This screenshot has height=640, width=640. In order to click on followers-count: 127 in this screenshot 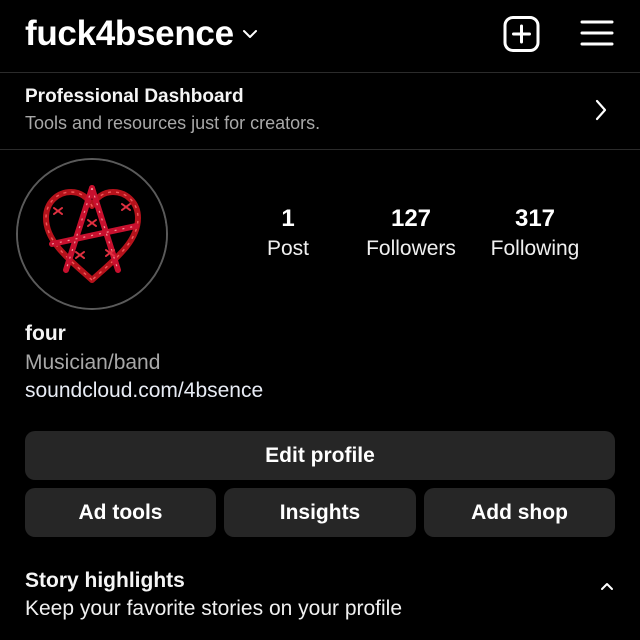, I will do `click(411, 218)`.